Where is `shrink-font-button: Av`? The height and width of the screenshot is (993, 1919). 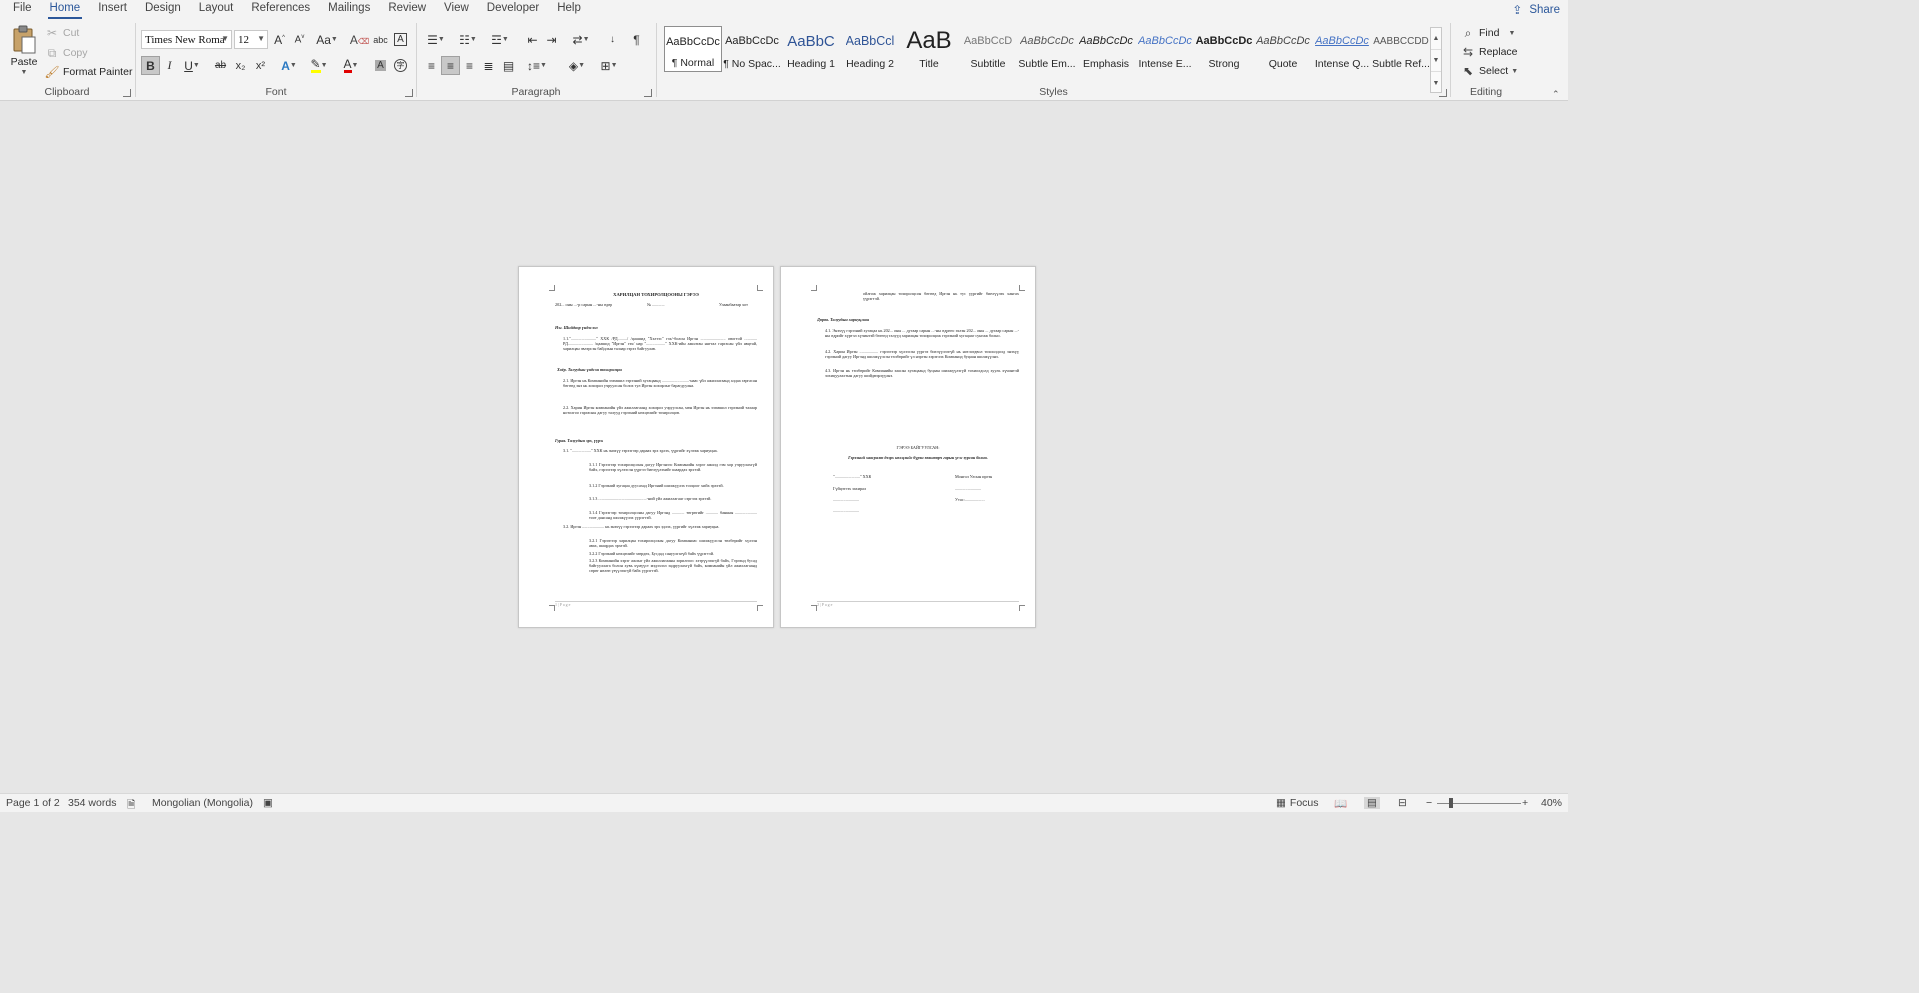 shrink-font-button: Av is located at coordinates (299, 39).